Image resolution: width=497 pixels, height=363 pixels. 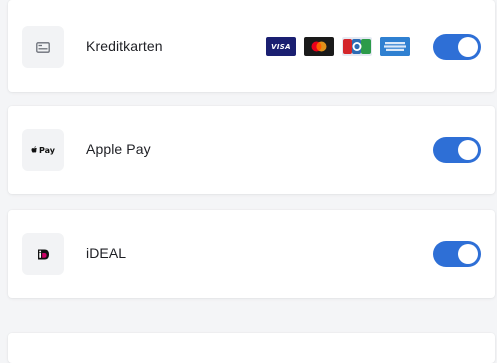 What do you see at coordinates (43, 254) in the screenshot?
I see `ideal-icon` at bounding box center [43, 254].